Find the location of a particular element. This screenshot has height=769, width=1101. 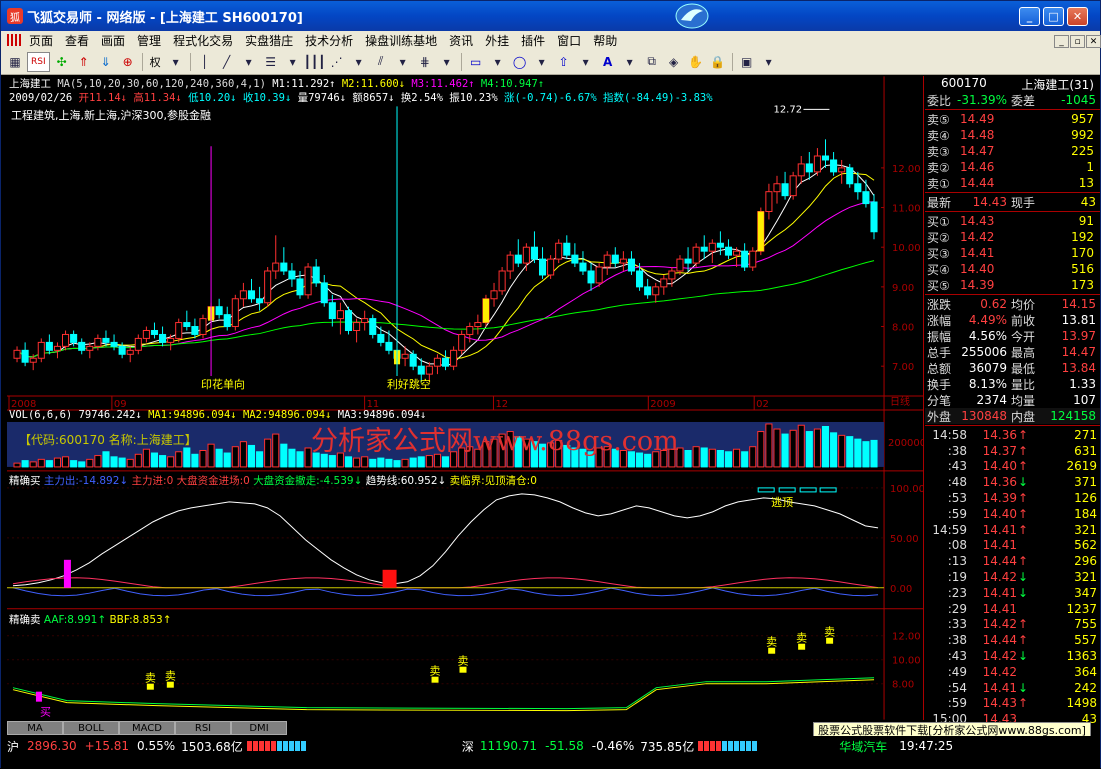

buy-order-row: 买④ 14.40 516 is located at coordinates (1012, 269).